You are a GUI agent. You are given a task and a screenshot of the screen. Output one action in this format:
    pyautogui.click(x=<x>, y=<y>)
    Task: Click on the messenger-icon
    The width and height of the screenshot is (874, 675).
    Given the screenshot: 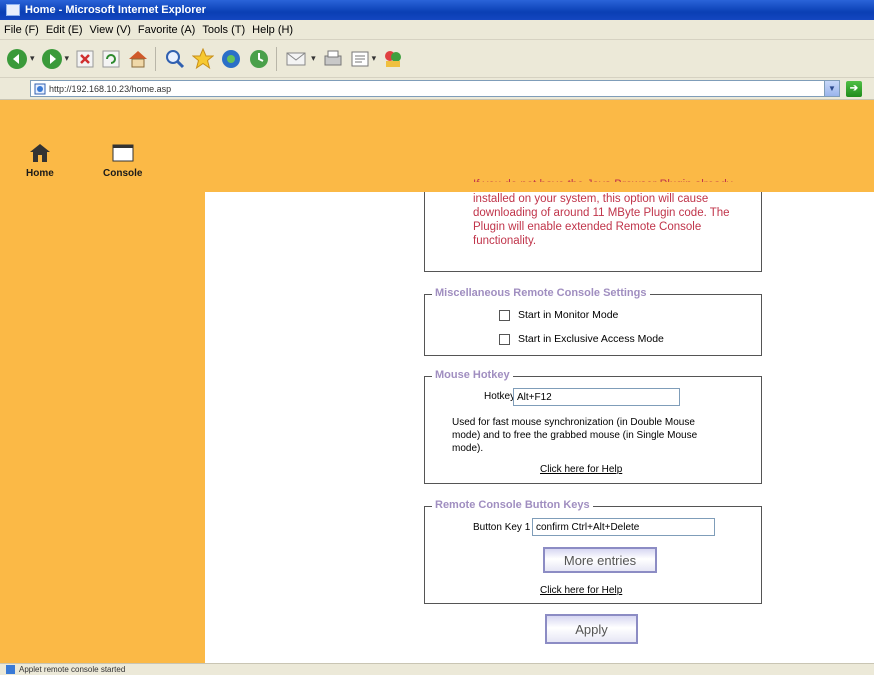 What is the action you would take?
    pyautogui.click(x=393, y=58)
    